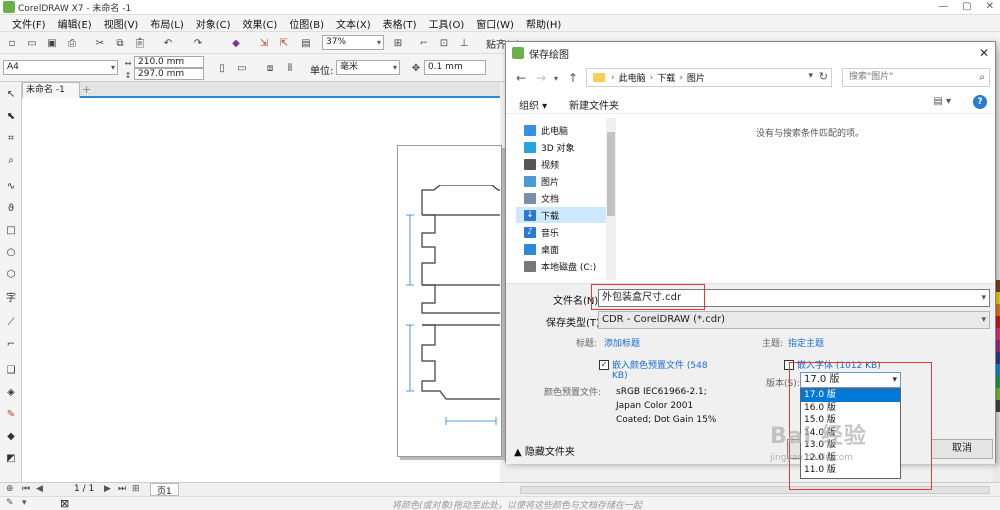 Image resolution: width=1000 pixels, height=510 pixels. What do you see at coordinates (32, 43) in the screenshot?
I see `open-folder-icon: ▭` at bounding box center [32, 43].